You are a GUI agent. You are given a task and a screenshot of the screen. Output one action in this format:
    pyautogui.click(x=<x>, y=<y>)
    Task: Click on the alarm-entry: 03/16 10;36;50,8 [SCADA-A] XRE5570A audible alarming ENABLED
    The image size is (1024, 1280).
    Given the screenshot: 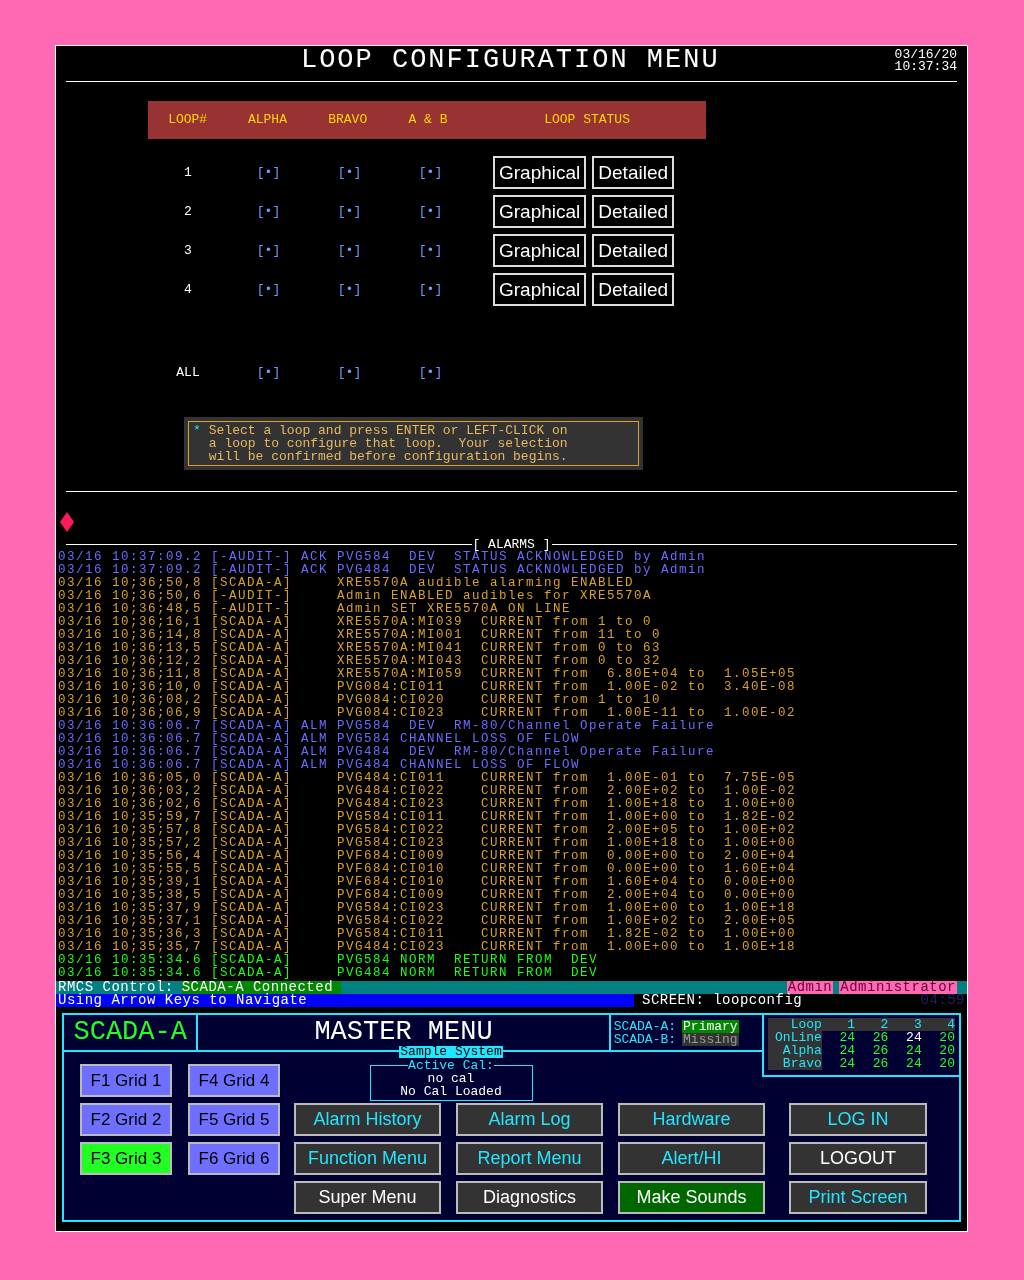 What is the action you would take?
    pyautogui.click(x=346, y=583)
    